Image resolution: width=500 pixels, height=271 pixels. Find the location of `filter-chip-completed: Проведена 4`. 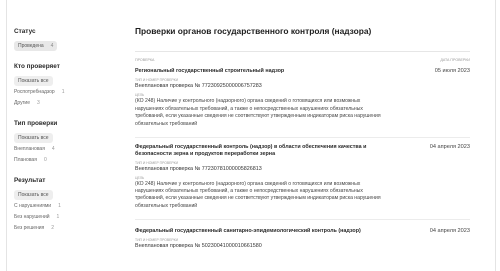

filter-chip-completed: Проведена 4 is located at coordinates (36, 45).